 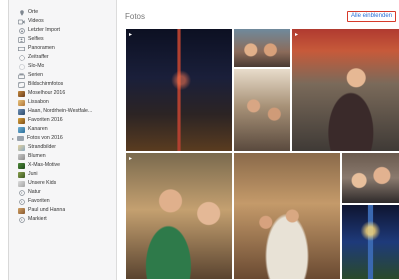 What do you see at coordinates (44, 30) in the screenshot?
I see `sidebar-item-label: Letzter Import` at bounding box center [44, 30].